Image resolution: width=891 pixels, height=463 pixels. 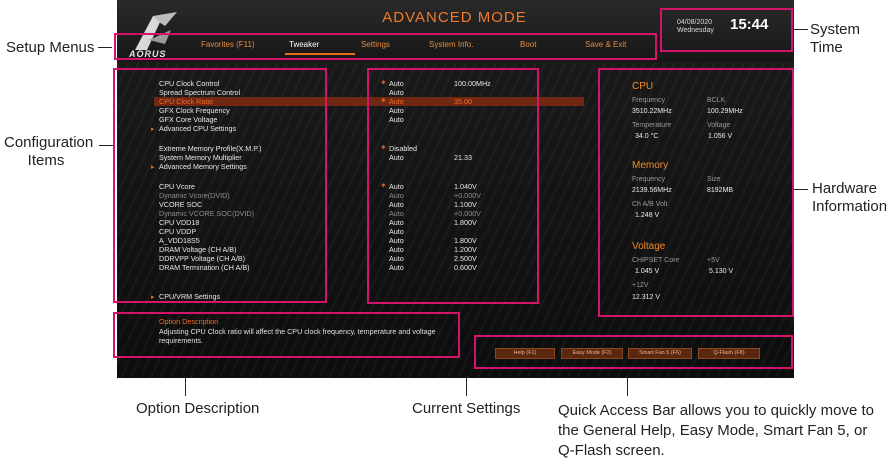 What do you see at coordinates (198, 408) in the screenshot?
I see `annotation-option-description: Option Description` at bounding box center [198, 408].